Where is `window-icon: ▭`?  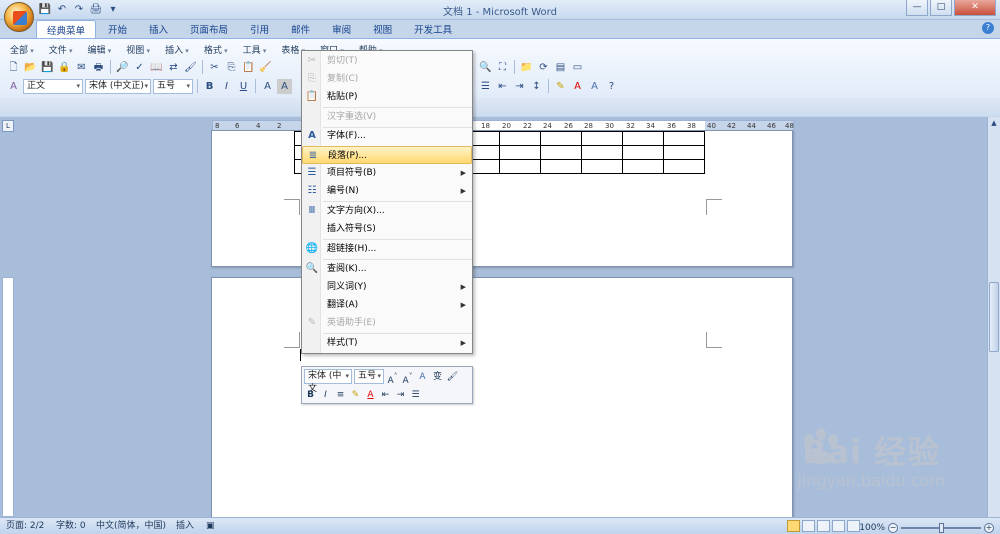
window-icon: ▭ is located at coordinates (577, 67).